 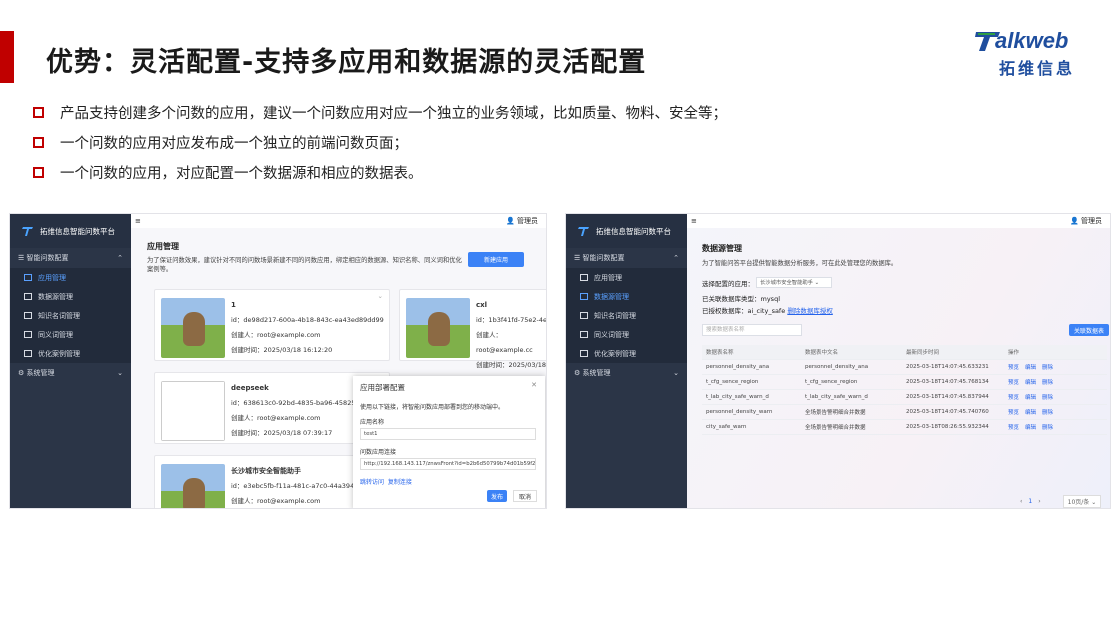 I want to click on page-size-select: 10页/条 ⌄, so click(x=1082, y=501).